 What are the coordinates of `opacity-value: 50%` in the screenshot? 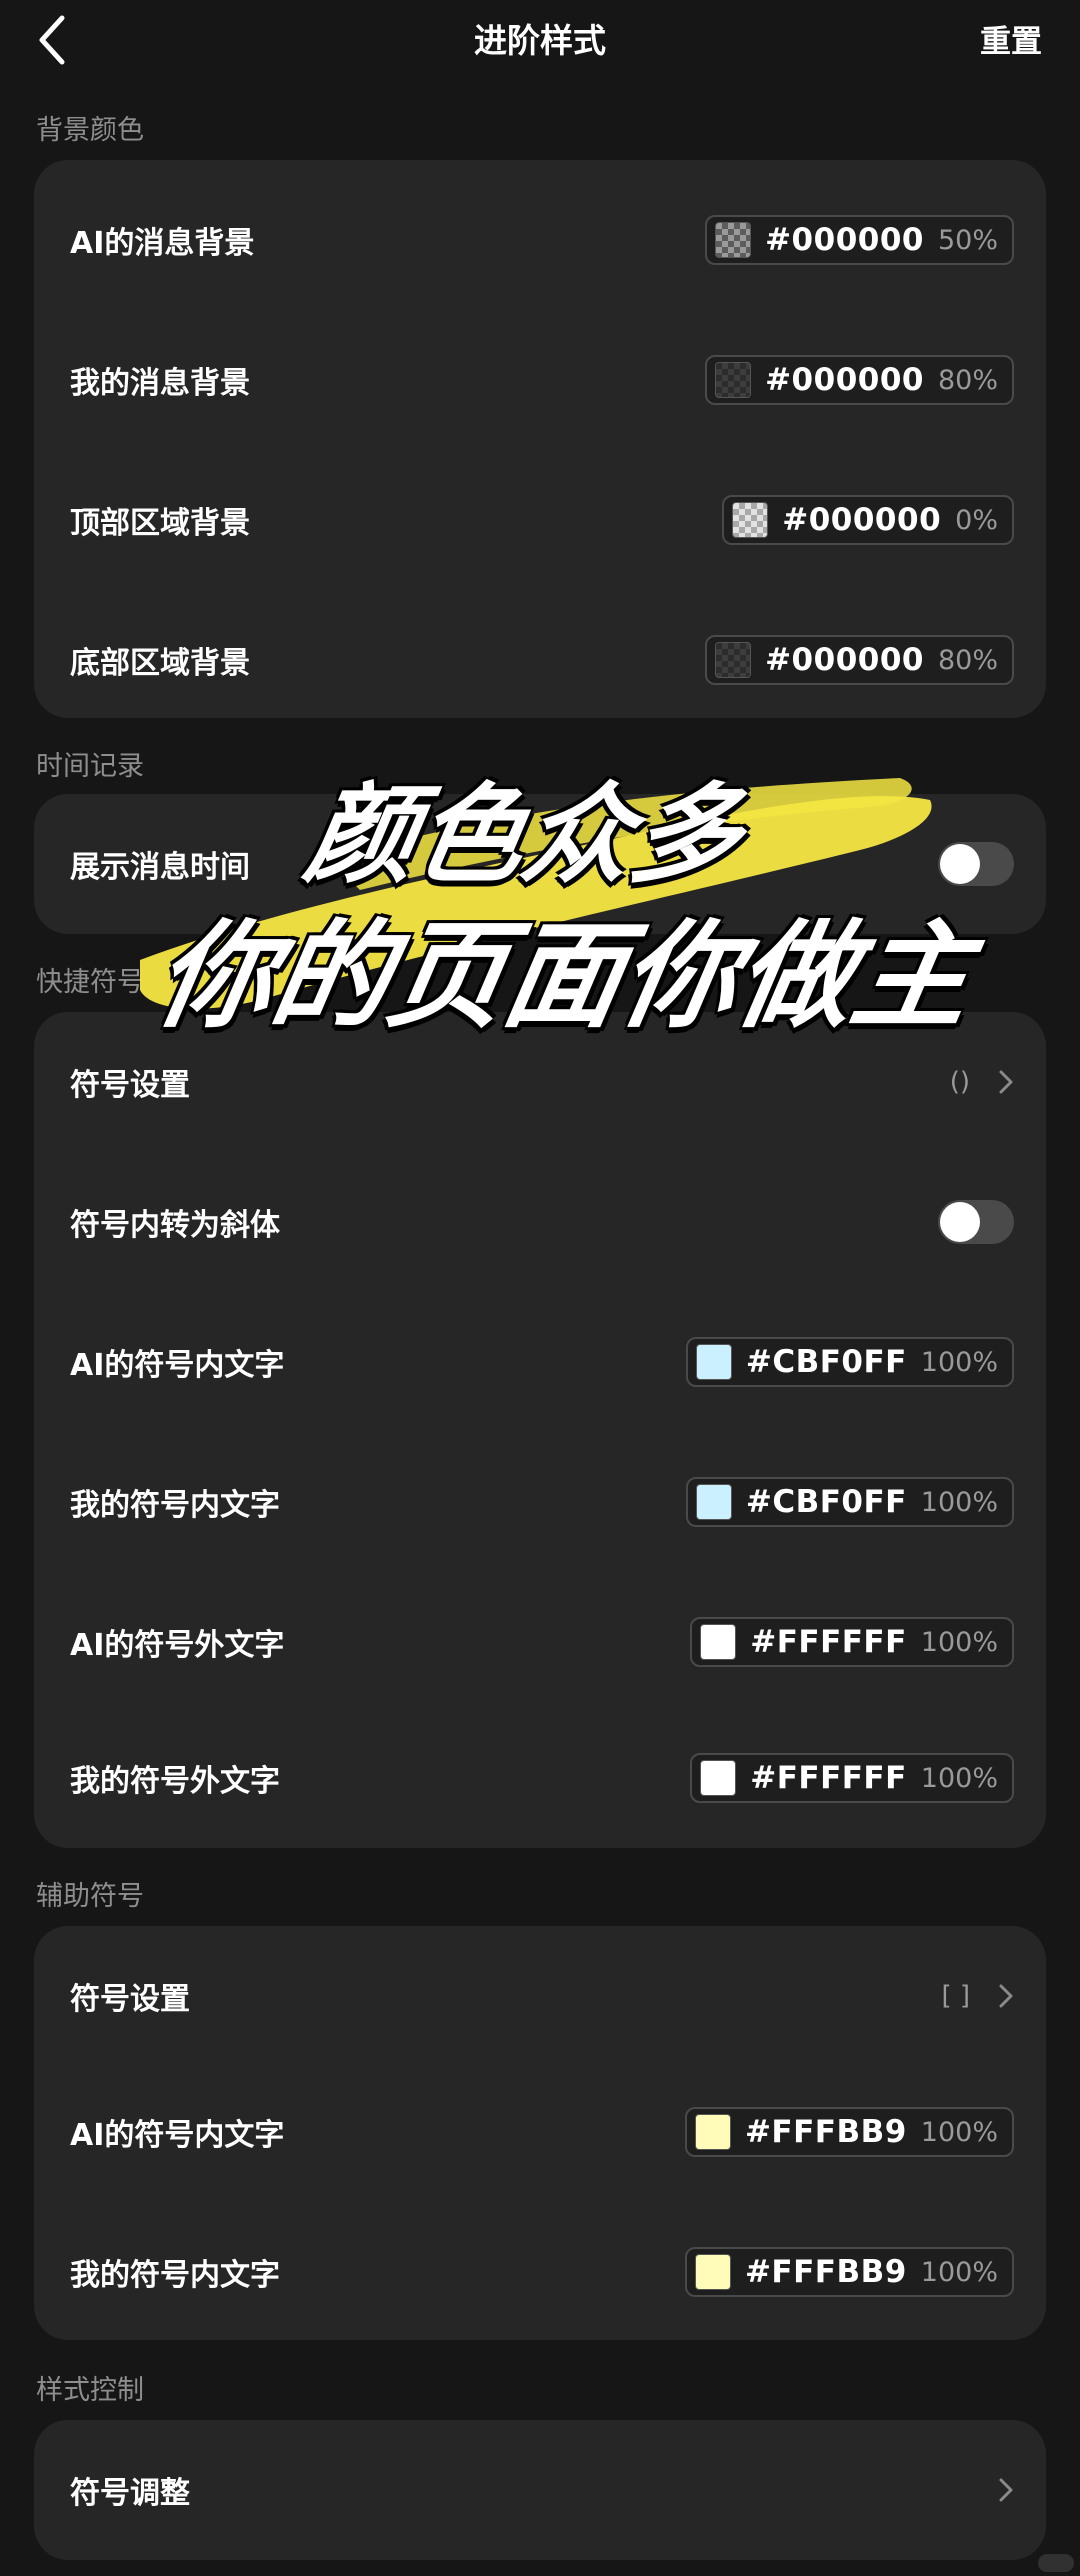 It's located at (967, 240).